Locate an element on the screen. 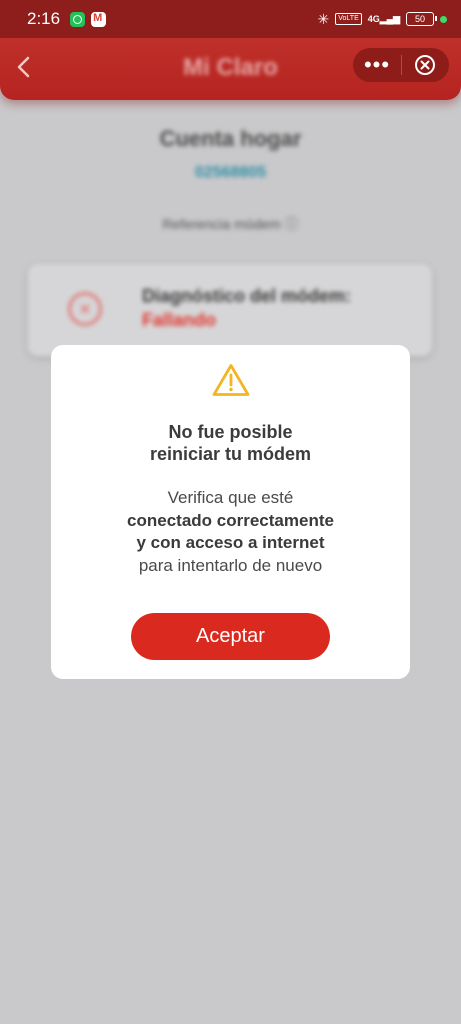 The height and width of the screenshot is (1024, 461). info-icon: ⓘ is located at coordinates (291, 224).